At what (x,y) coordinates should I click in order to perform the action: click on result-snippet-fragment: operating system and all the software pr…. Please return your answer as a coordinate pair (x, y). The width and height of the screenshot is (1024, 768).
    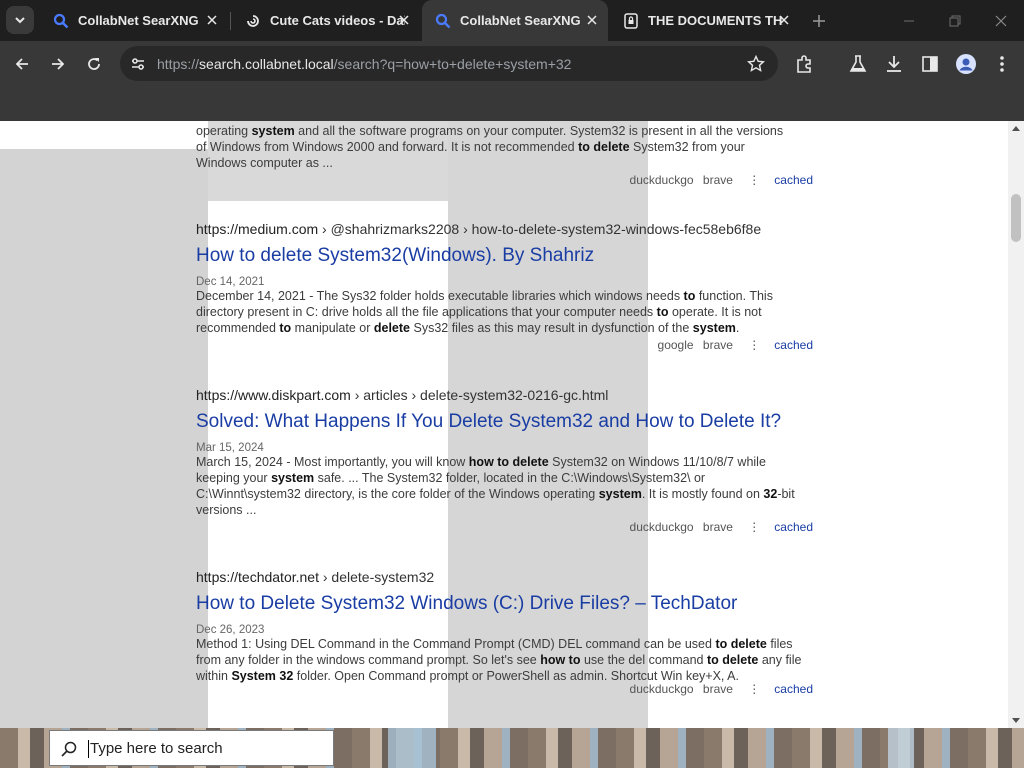
    Looking at the image, I should click on (503, 147).